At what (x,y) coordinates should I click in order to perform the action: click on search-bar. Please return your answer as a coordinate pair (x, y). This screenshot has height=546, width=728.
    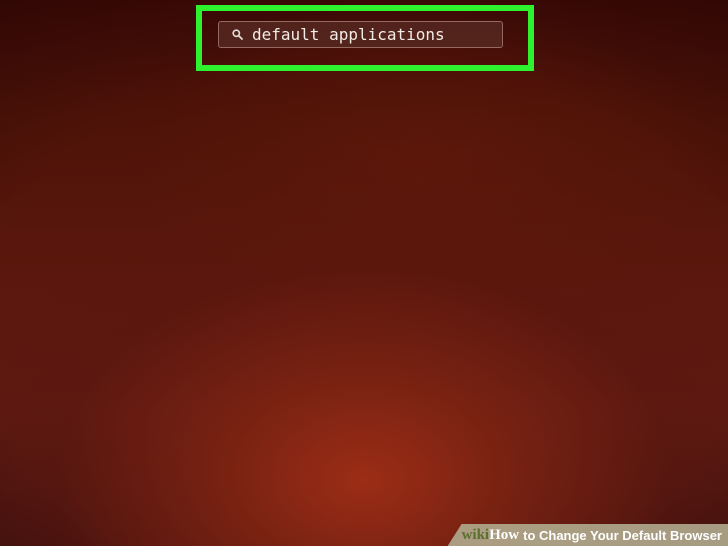
    Looking at the image, I should click on (360, 34).